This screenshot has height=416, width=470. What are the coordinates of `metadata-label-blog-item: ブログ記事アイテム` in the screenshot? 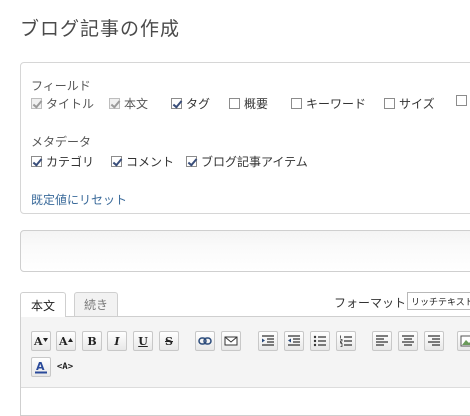 It's located at (254, 162).